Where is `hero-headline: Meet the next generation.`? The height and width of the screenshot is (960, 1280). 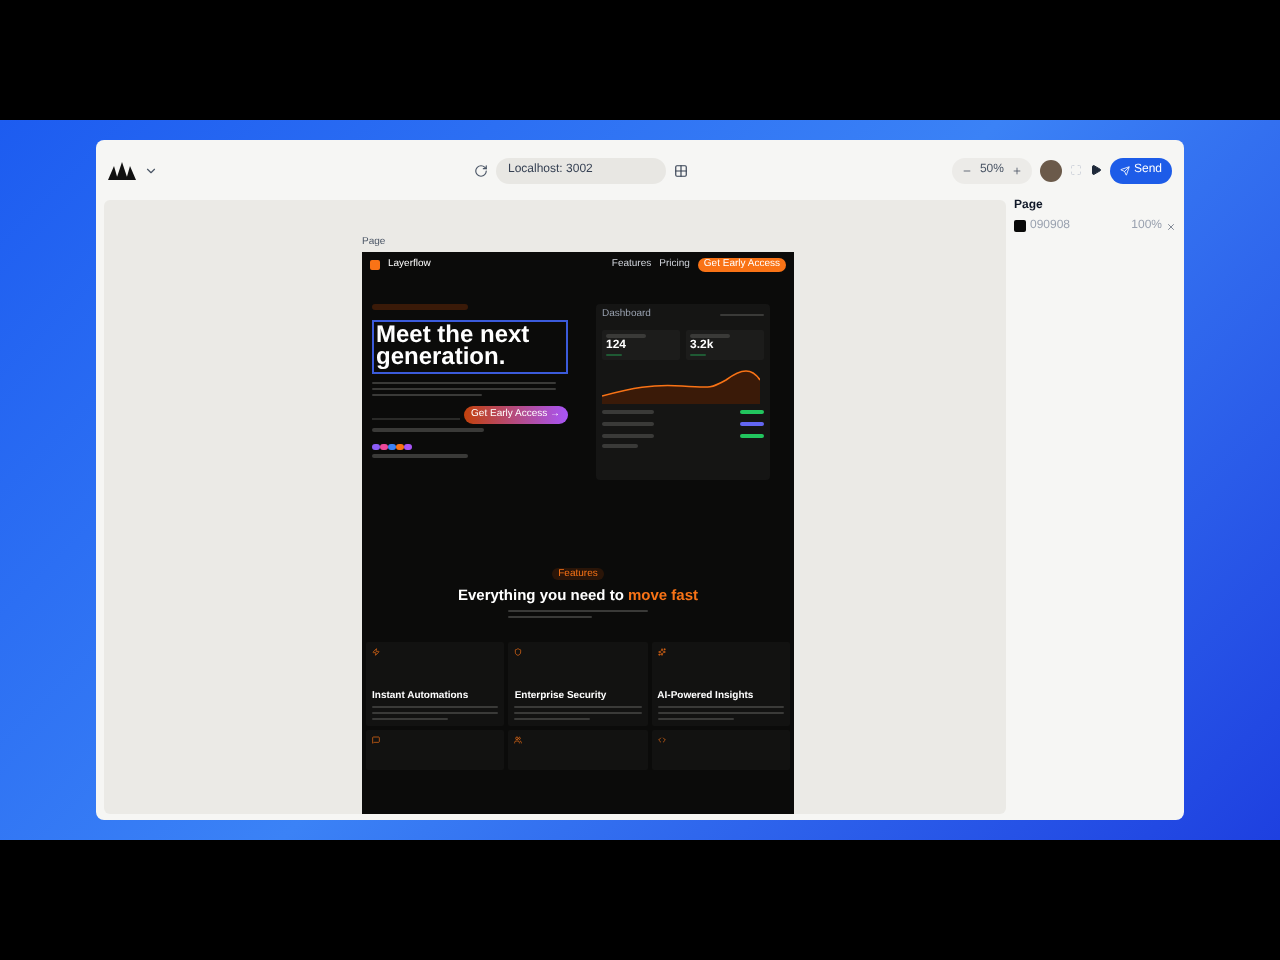 hero-headline: Meet the next generation. is located at coordinates (470, 347).